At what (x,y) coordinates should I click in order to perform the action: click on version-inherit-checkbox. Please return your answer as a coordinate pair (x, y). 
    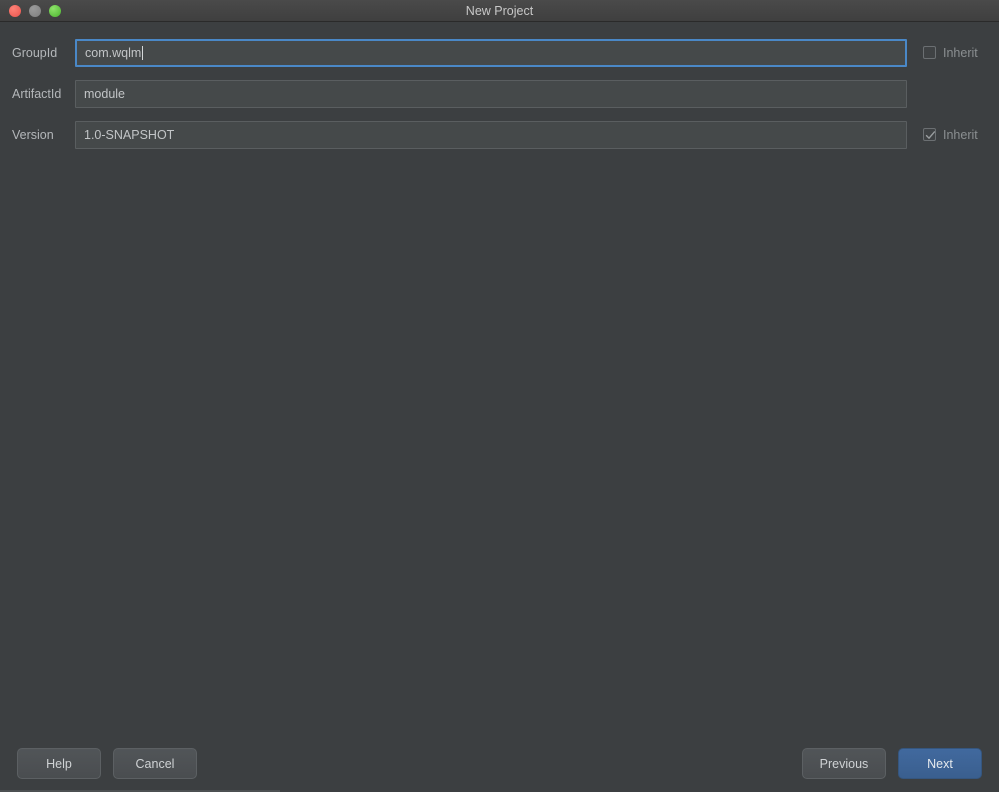
    Looking at the image, I should click on (929, 134).